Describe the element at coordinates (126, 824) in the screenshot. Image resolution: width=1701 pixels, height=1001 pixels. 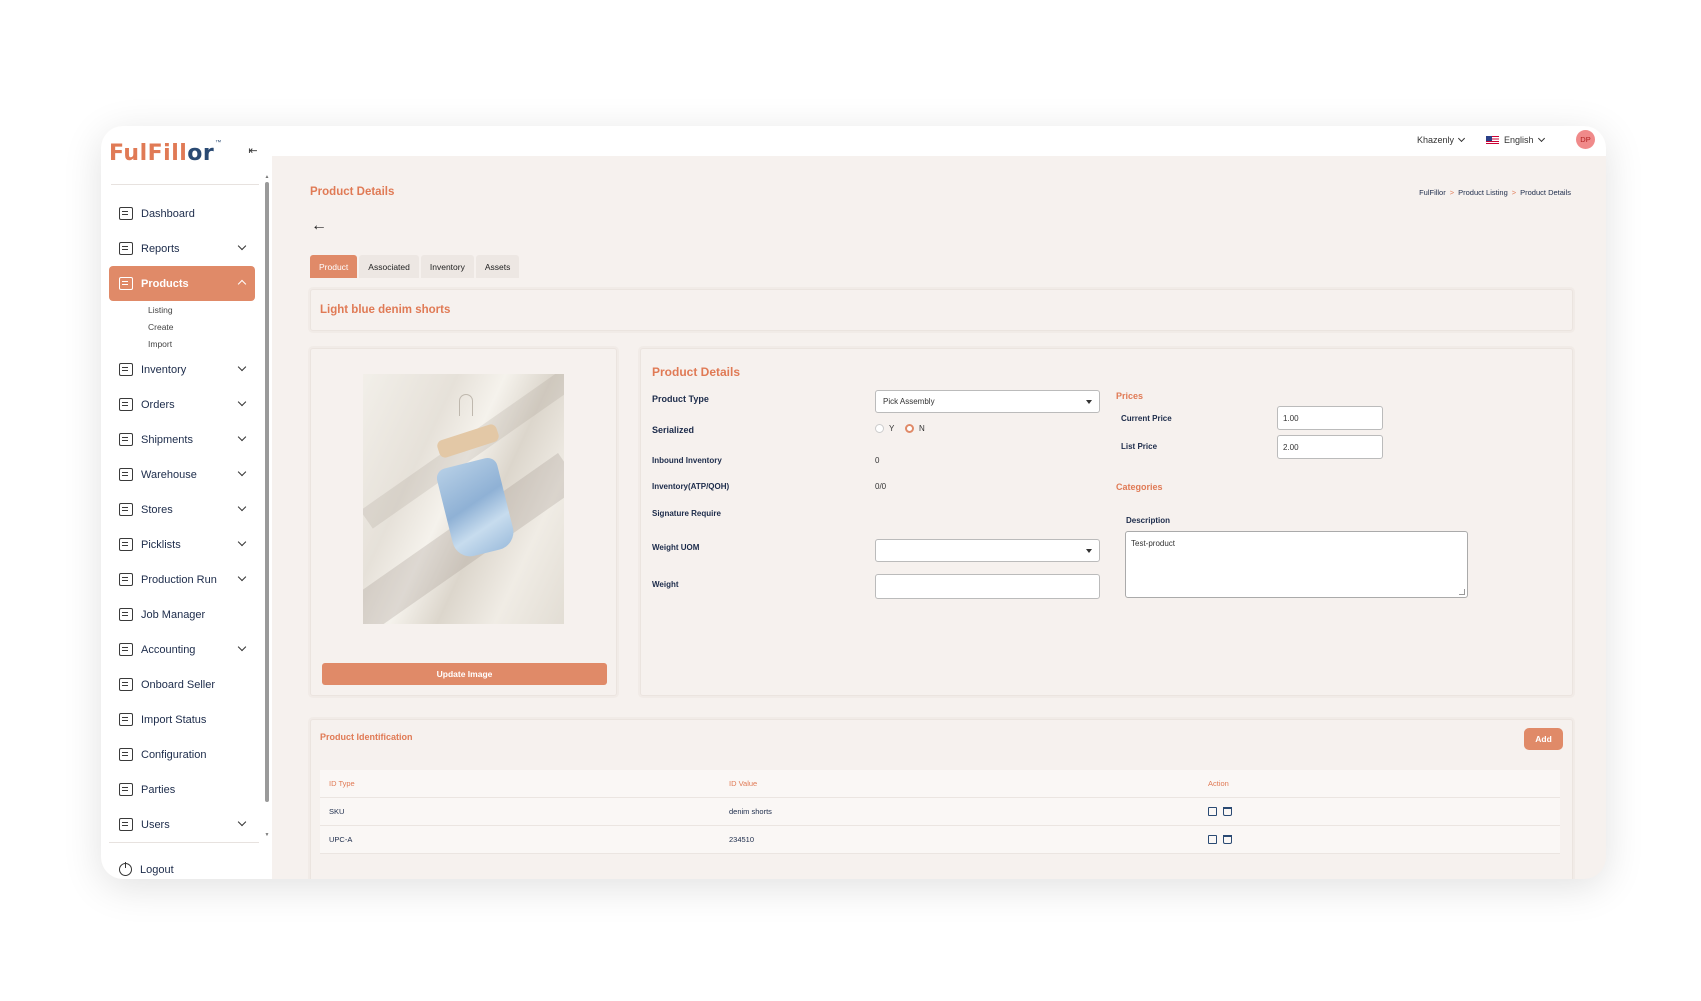
I see `users-icon` at that location.